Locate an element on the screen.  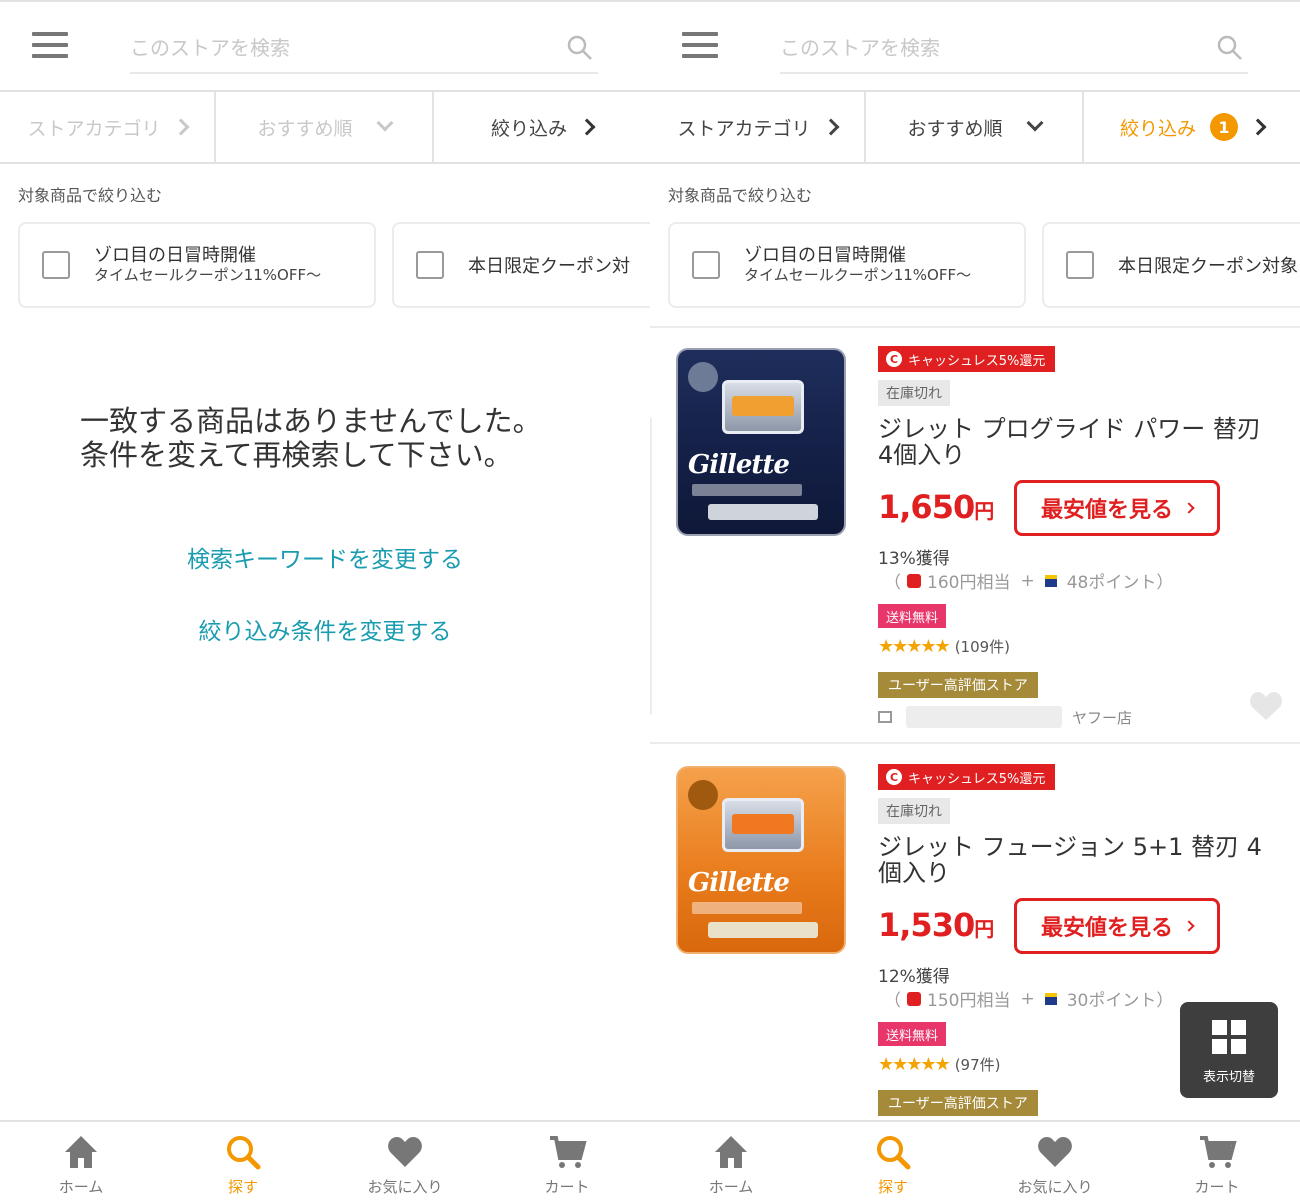
store-row: ヤフー店 is located at coordinates (1005, 717).